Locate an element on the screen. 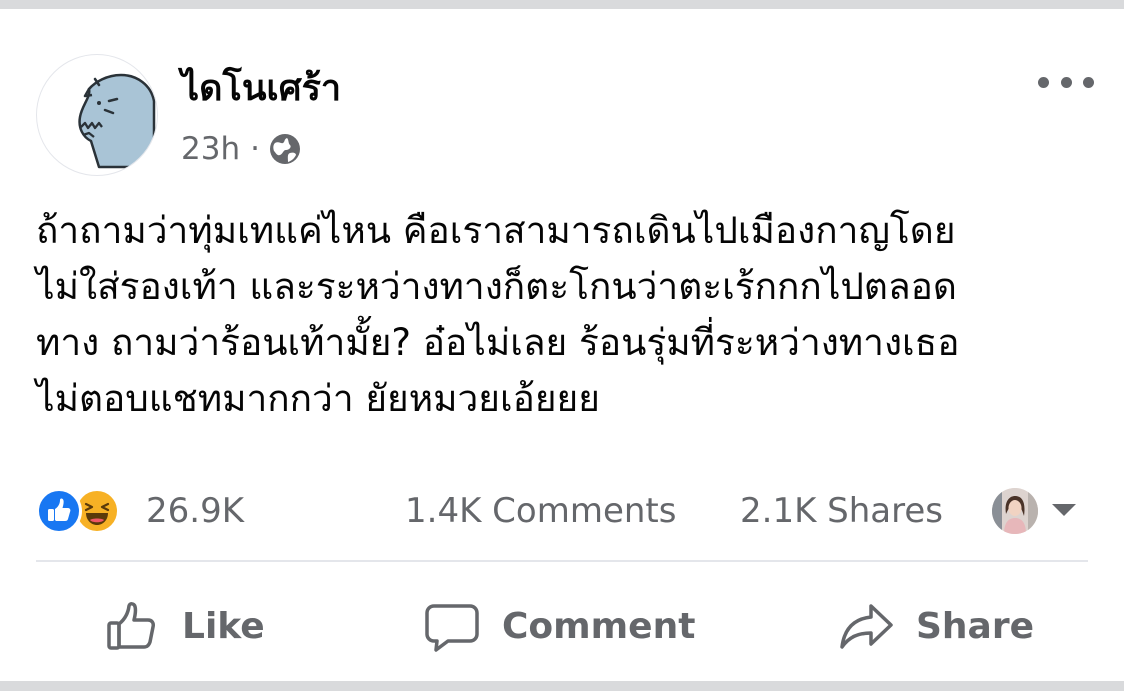  like-reaction-icon is located at coordinates (59, 511).